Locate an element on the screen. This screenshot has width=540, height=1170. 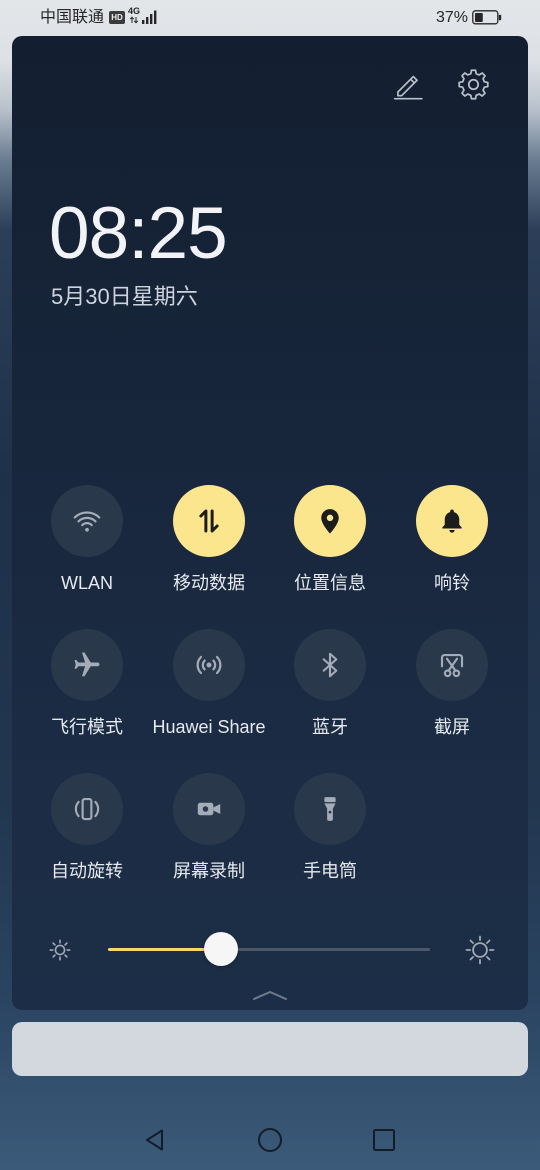
carrier-name: 中国联通 is located at coordinates (72, 17).